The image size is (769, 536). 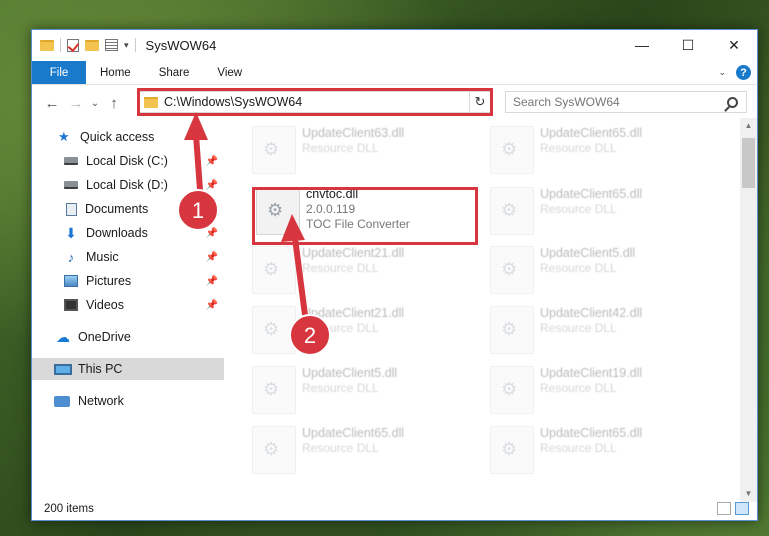 What do you see at coordinates (688, 45) in the screenshot?
I see `maximize-button: ☐` at bounding box center [688, 45].